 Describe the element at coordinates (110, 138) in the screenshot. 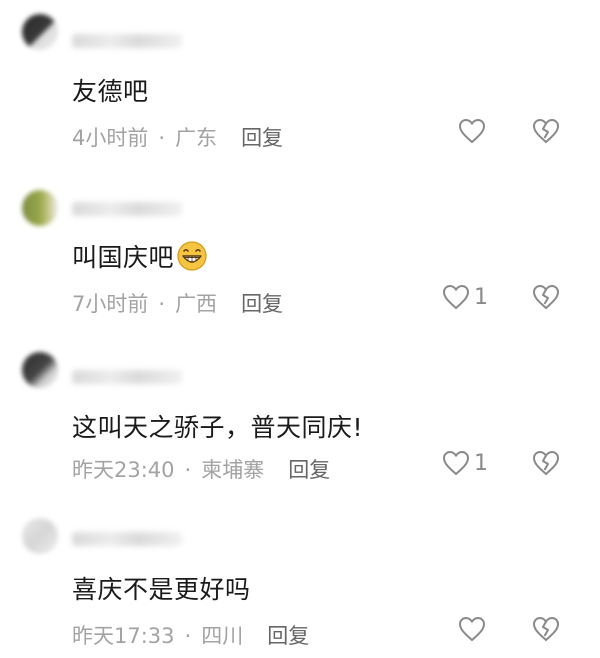

I see `comment-time: 4小时前` at that location.